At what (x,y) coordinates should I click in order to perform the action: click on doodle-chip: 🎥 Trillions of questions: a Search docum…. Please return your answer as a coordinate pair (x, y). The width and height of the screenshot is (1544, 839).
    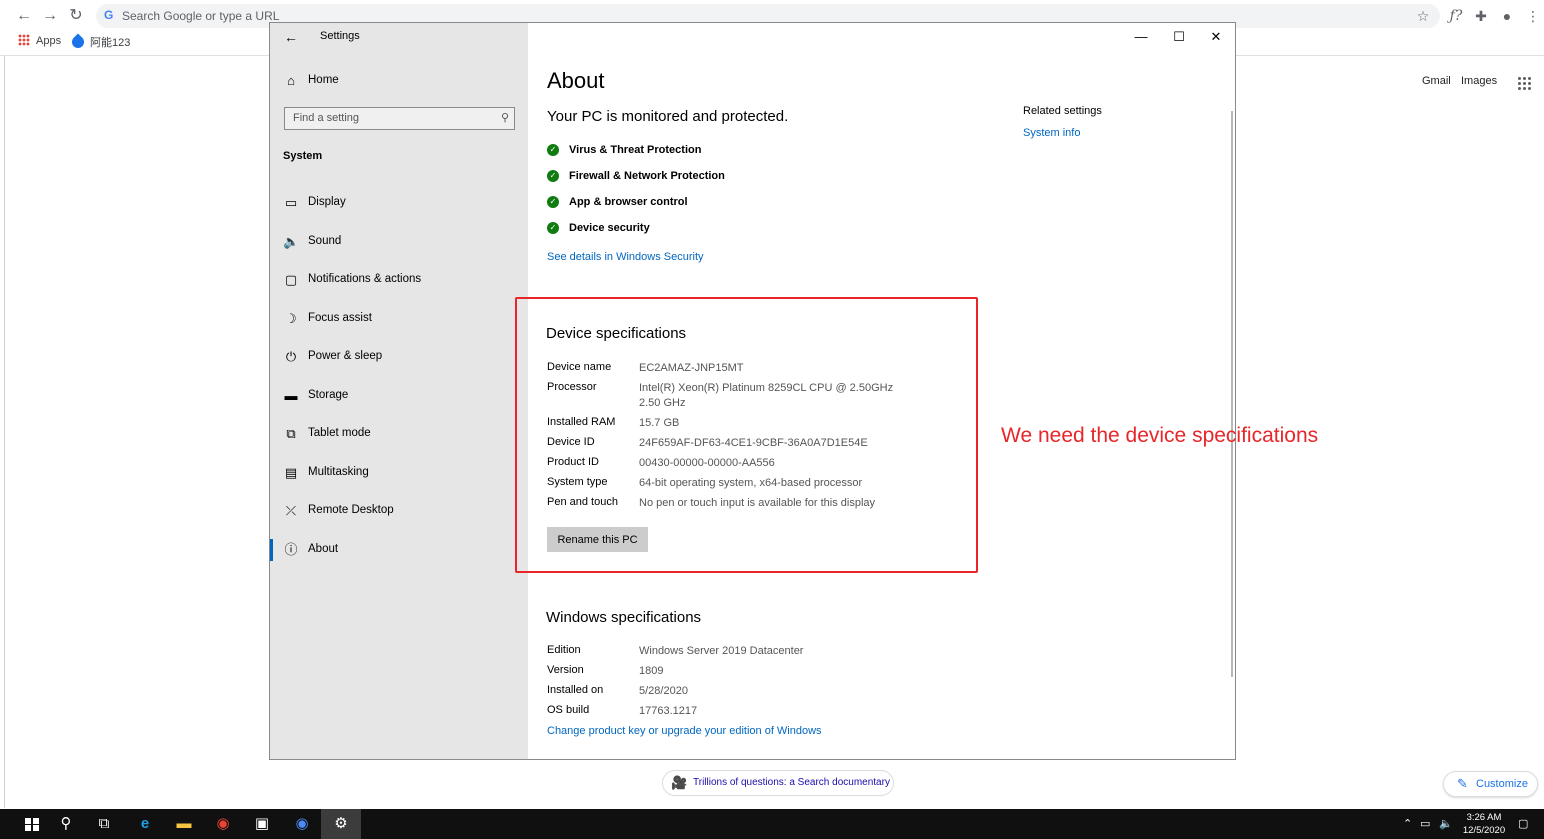
    Looking at the image, I should click on (778, 783).